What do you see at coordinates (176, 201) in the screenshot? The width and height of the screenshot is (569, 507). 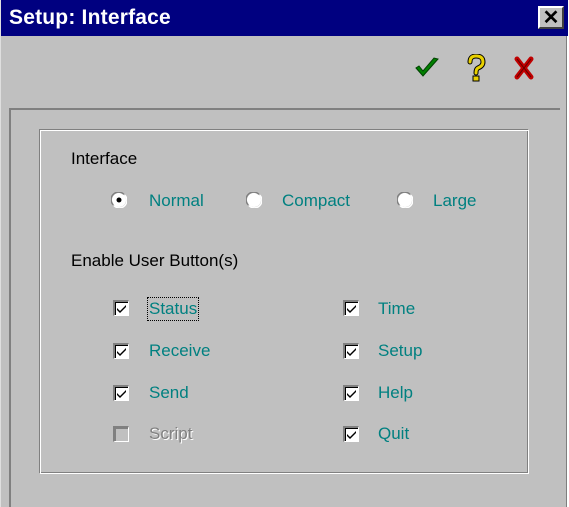 I see `radio-normal-label: Normal` at bounding box center [176, 201].